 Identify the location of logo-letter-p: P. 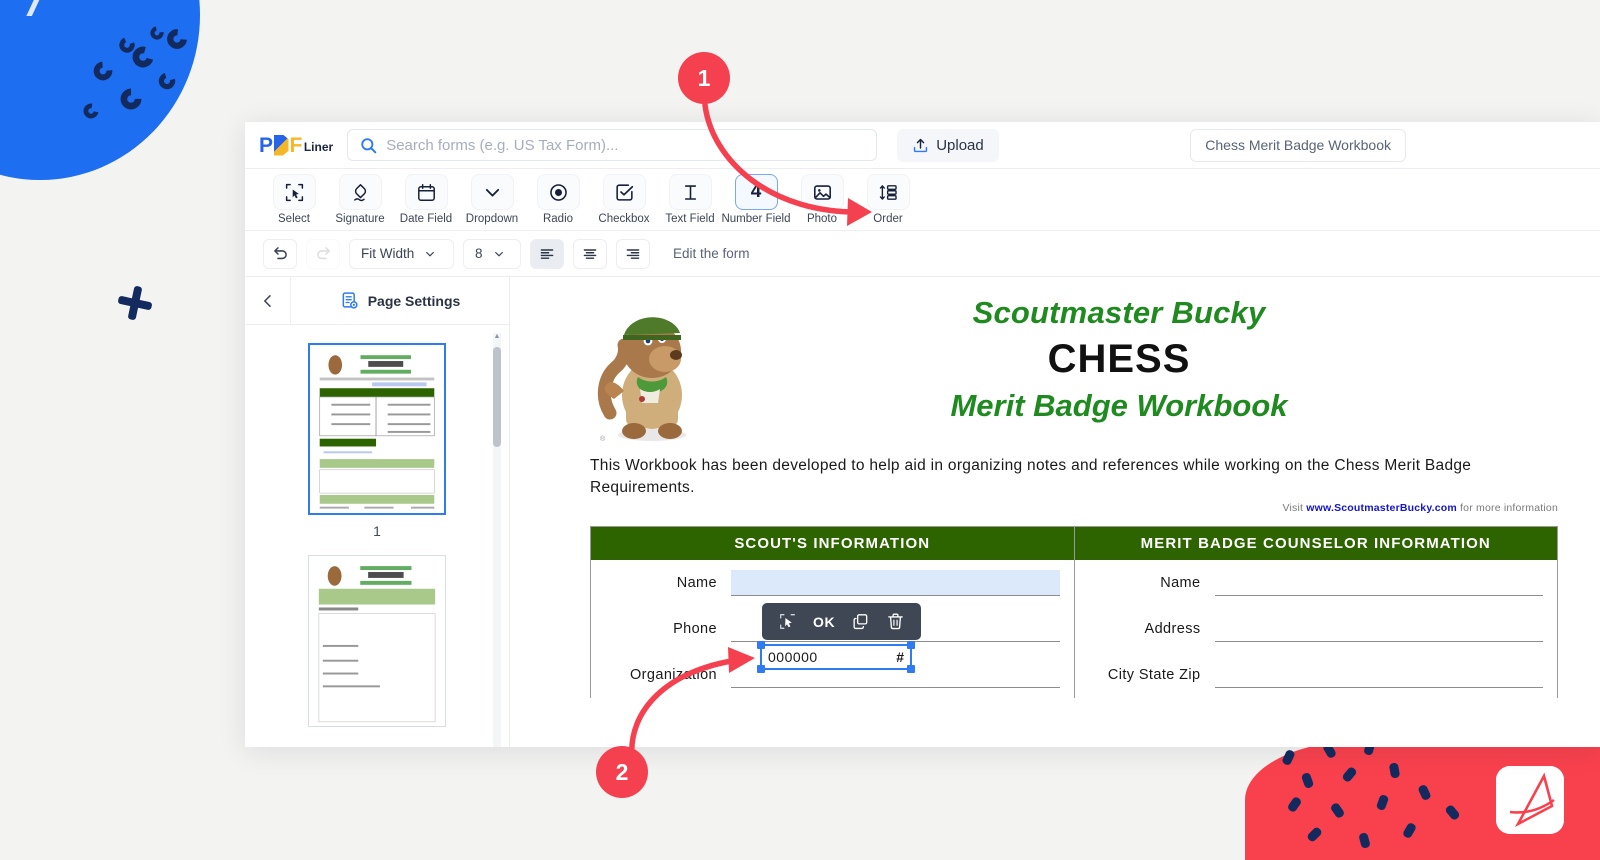
(266, 145).